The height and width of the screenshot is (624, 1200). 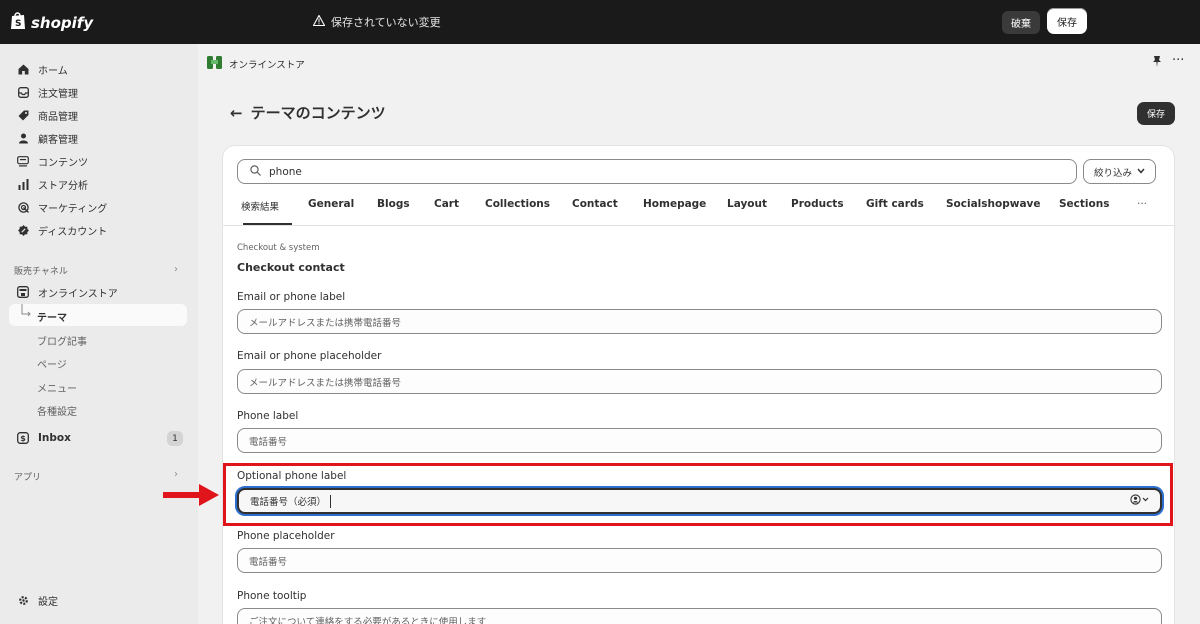 What do you see at coordinates (699, 560) in the screenshot?
I see `phone-placeholder-input: 電話番号` at bounding box center [699, 560].